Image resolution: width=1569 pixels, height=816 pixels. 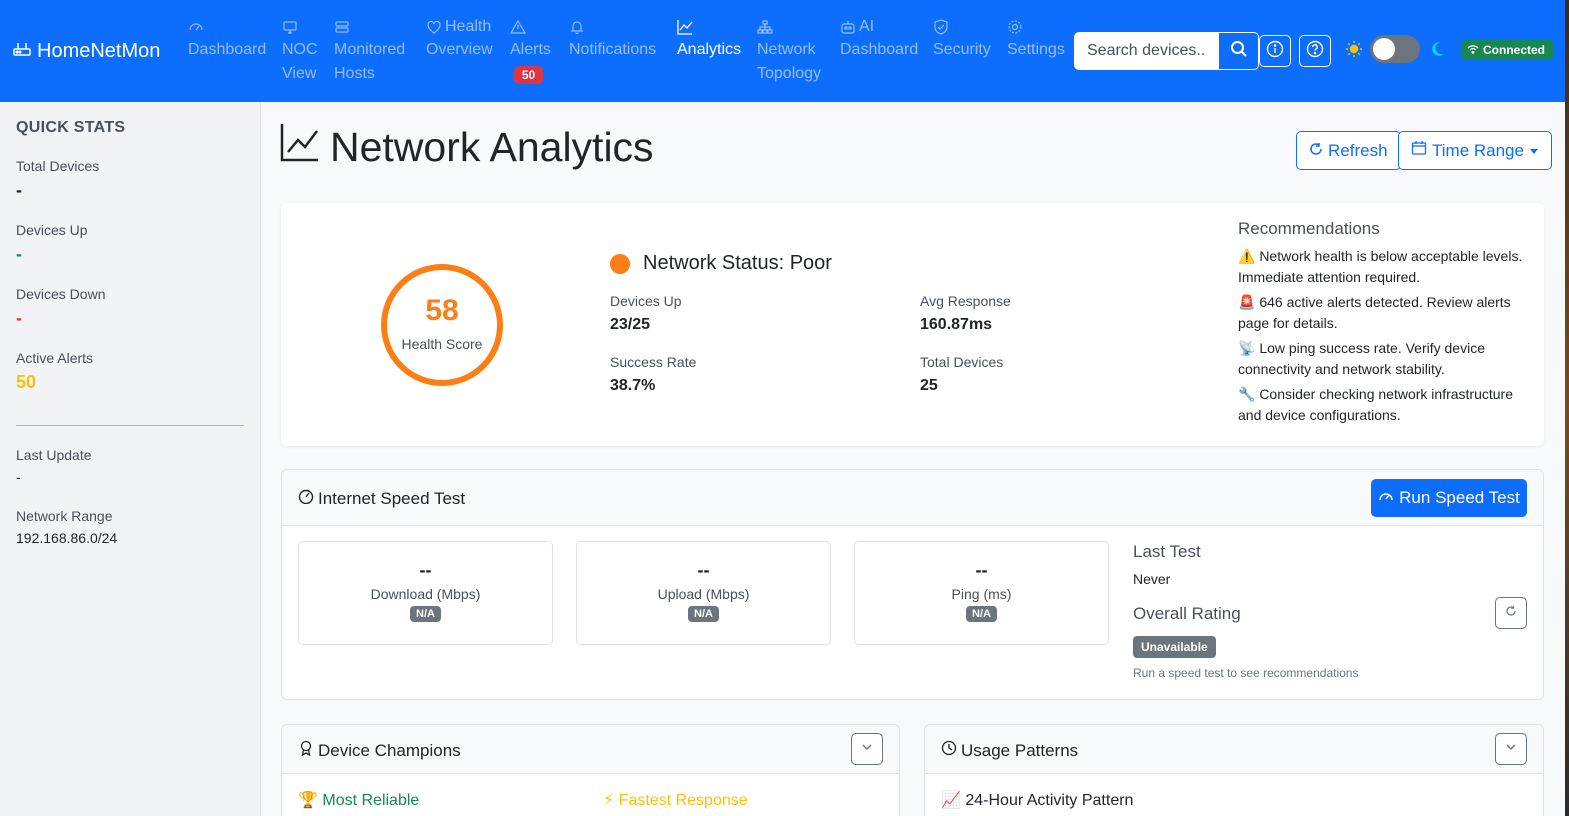 What do you see at coordinates (630, 324) in the screenshot?
I see `devices-up-metric-value: 23/25` at bounding box center [630, 324].